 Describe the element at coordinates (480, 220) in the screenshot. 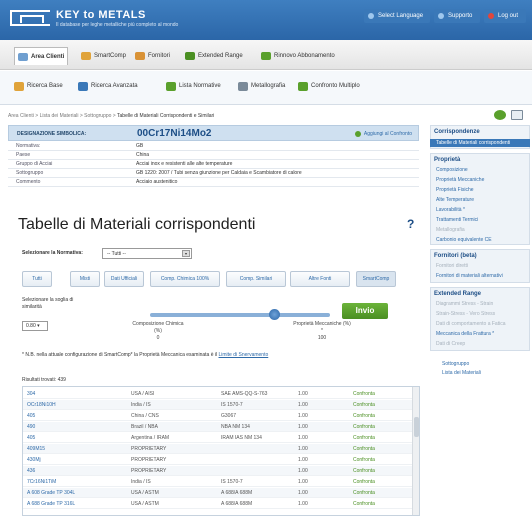

I see `sidebar-item-property: Trattamenti Termici` at that location.